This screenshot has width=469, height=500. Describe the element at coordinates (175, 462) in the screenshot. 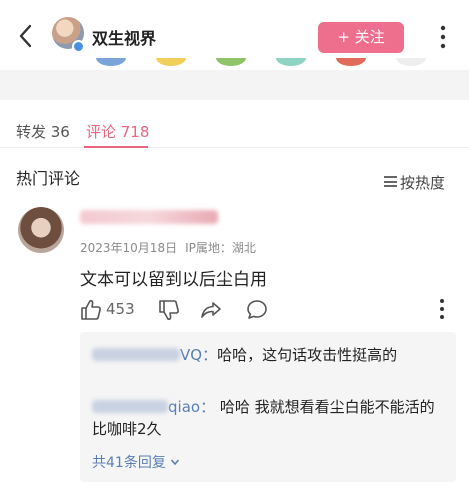

I see `chevron-down-icon` at that location.